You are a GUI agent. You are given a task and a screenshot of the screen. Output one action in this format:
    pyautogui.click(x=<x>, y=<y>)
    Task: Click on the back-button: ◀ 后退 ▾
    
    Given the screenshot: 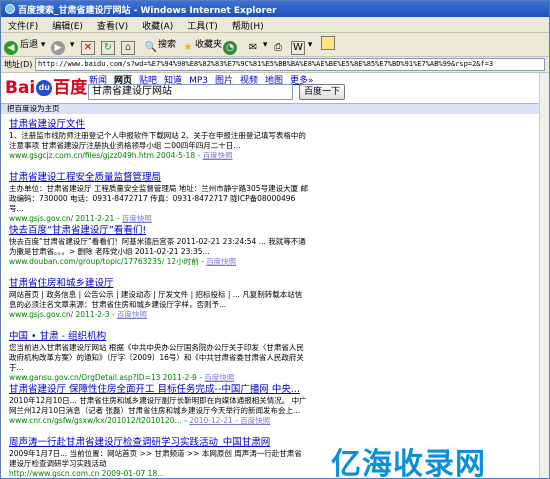 What is the action you would take?
    pyautogui.click(x=24, y=45)
    